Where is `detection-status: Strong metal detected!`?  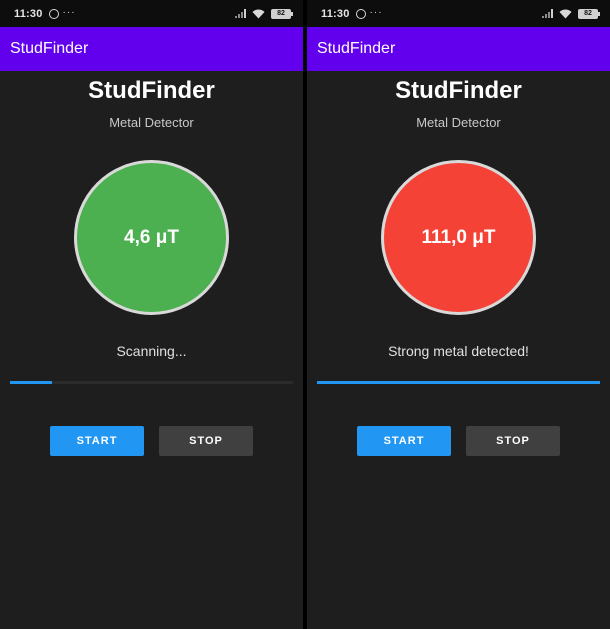
detection-status: Strong metal detected! is located at coordinates (458, 351).